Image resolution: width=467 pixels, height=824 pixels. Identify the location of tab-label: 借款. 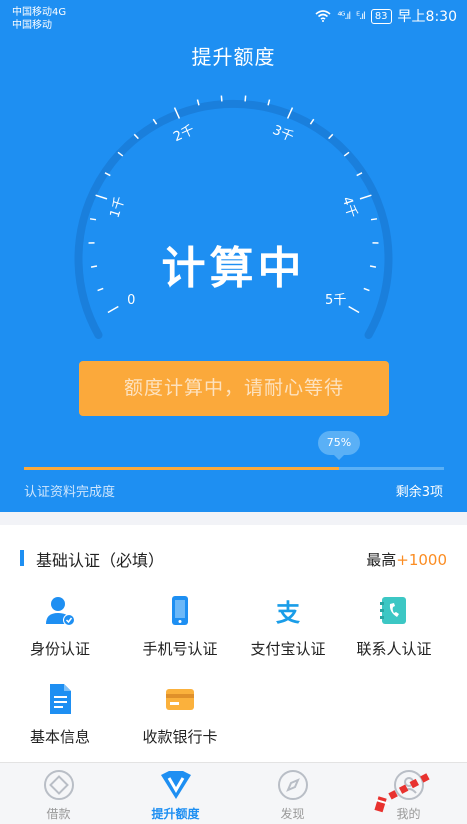
(58, 814).